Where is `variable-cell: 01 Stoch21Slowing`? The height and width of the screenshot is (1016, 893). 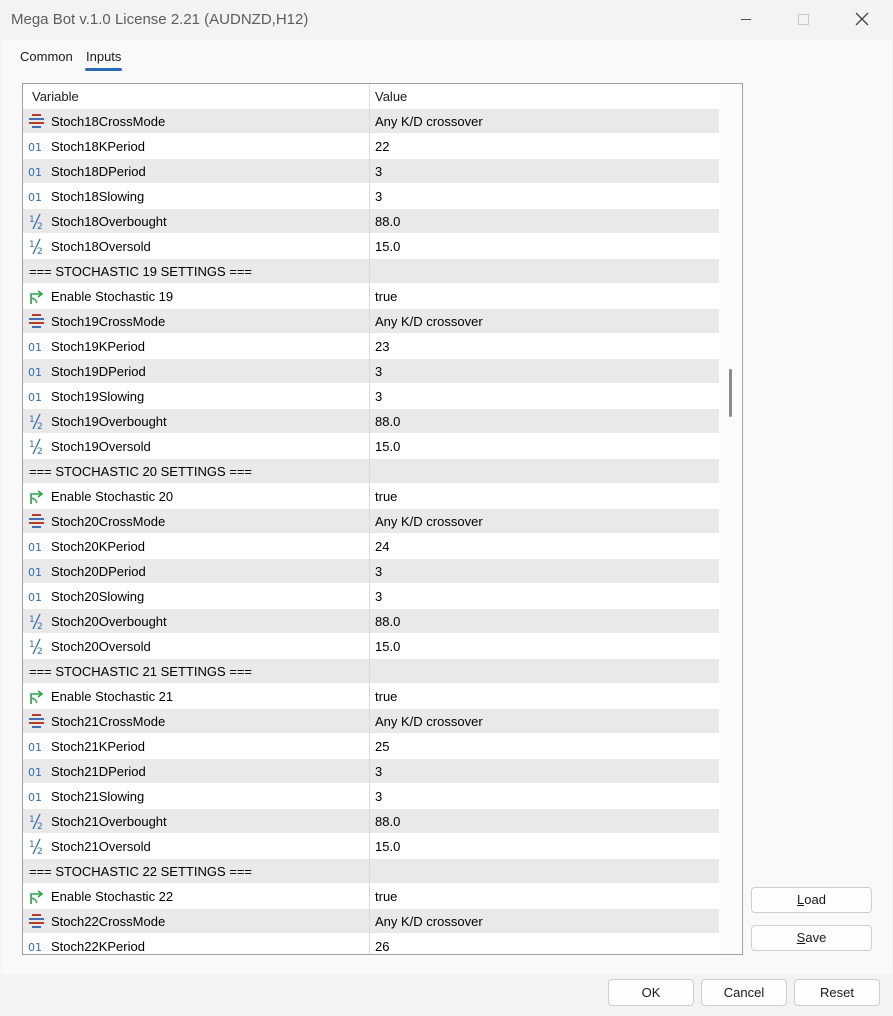 variable-cell: 01 Stoch21Slowing is located at coordinates (196, 796).